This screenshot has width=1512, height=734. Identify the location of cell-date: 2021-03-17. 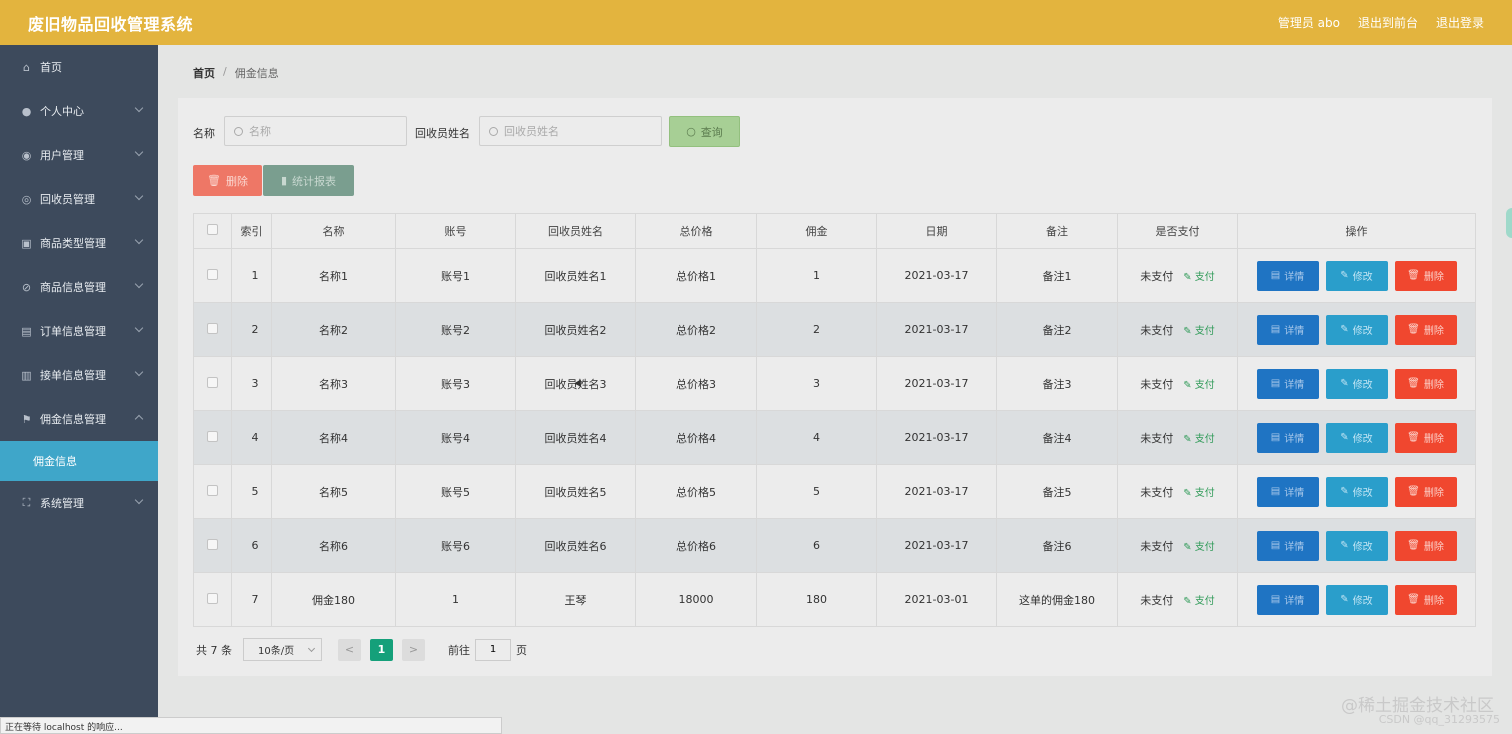
(936, 275).